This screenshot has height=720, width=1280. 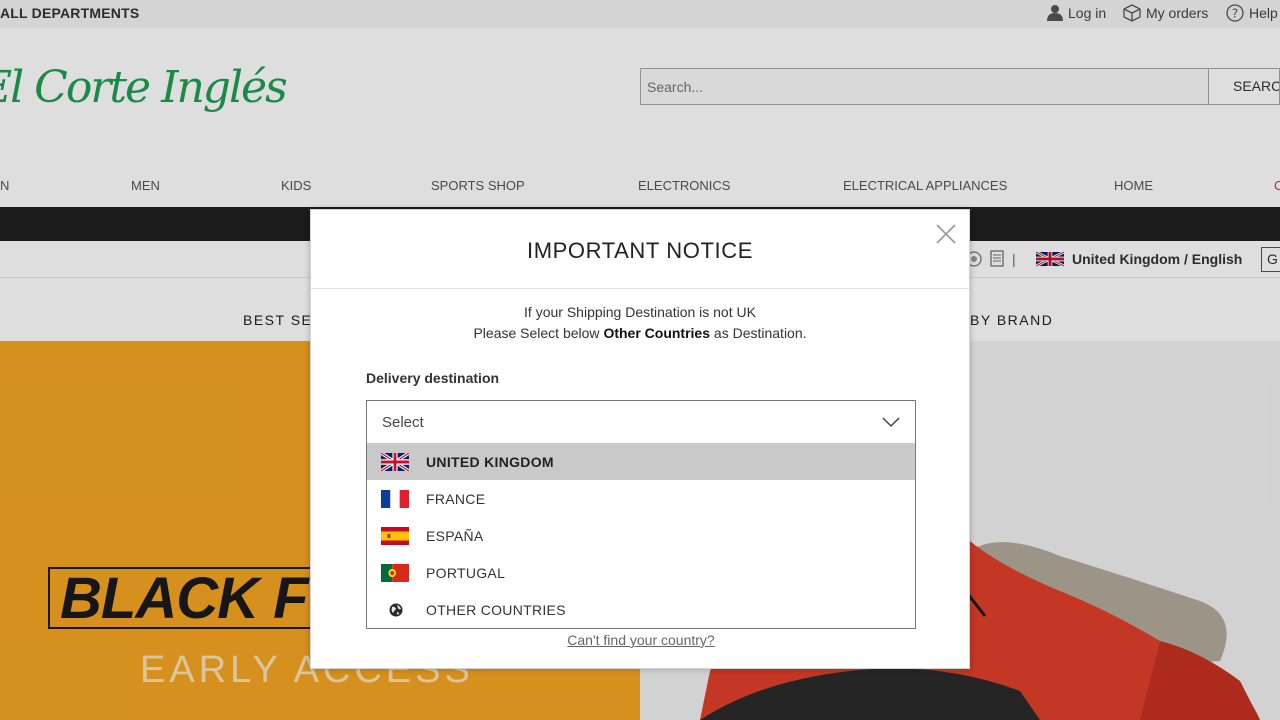 What do you see at coordinates (641, 640) in the screenshot?
I see `cant-find-country-link: Can't find your country?` at bounding box center [641, 640].